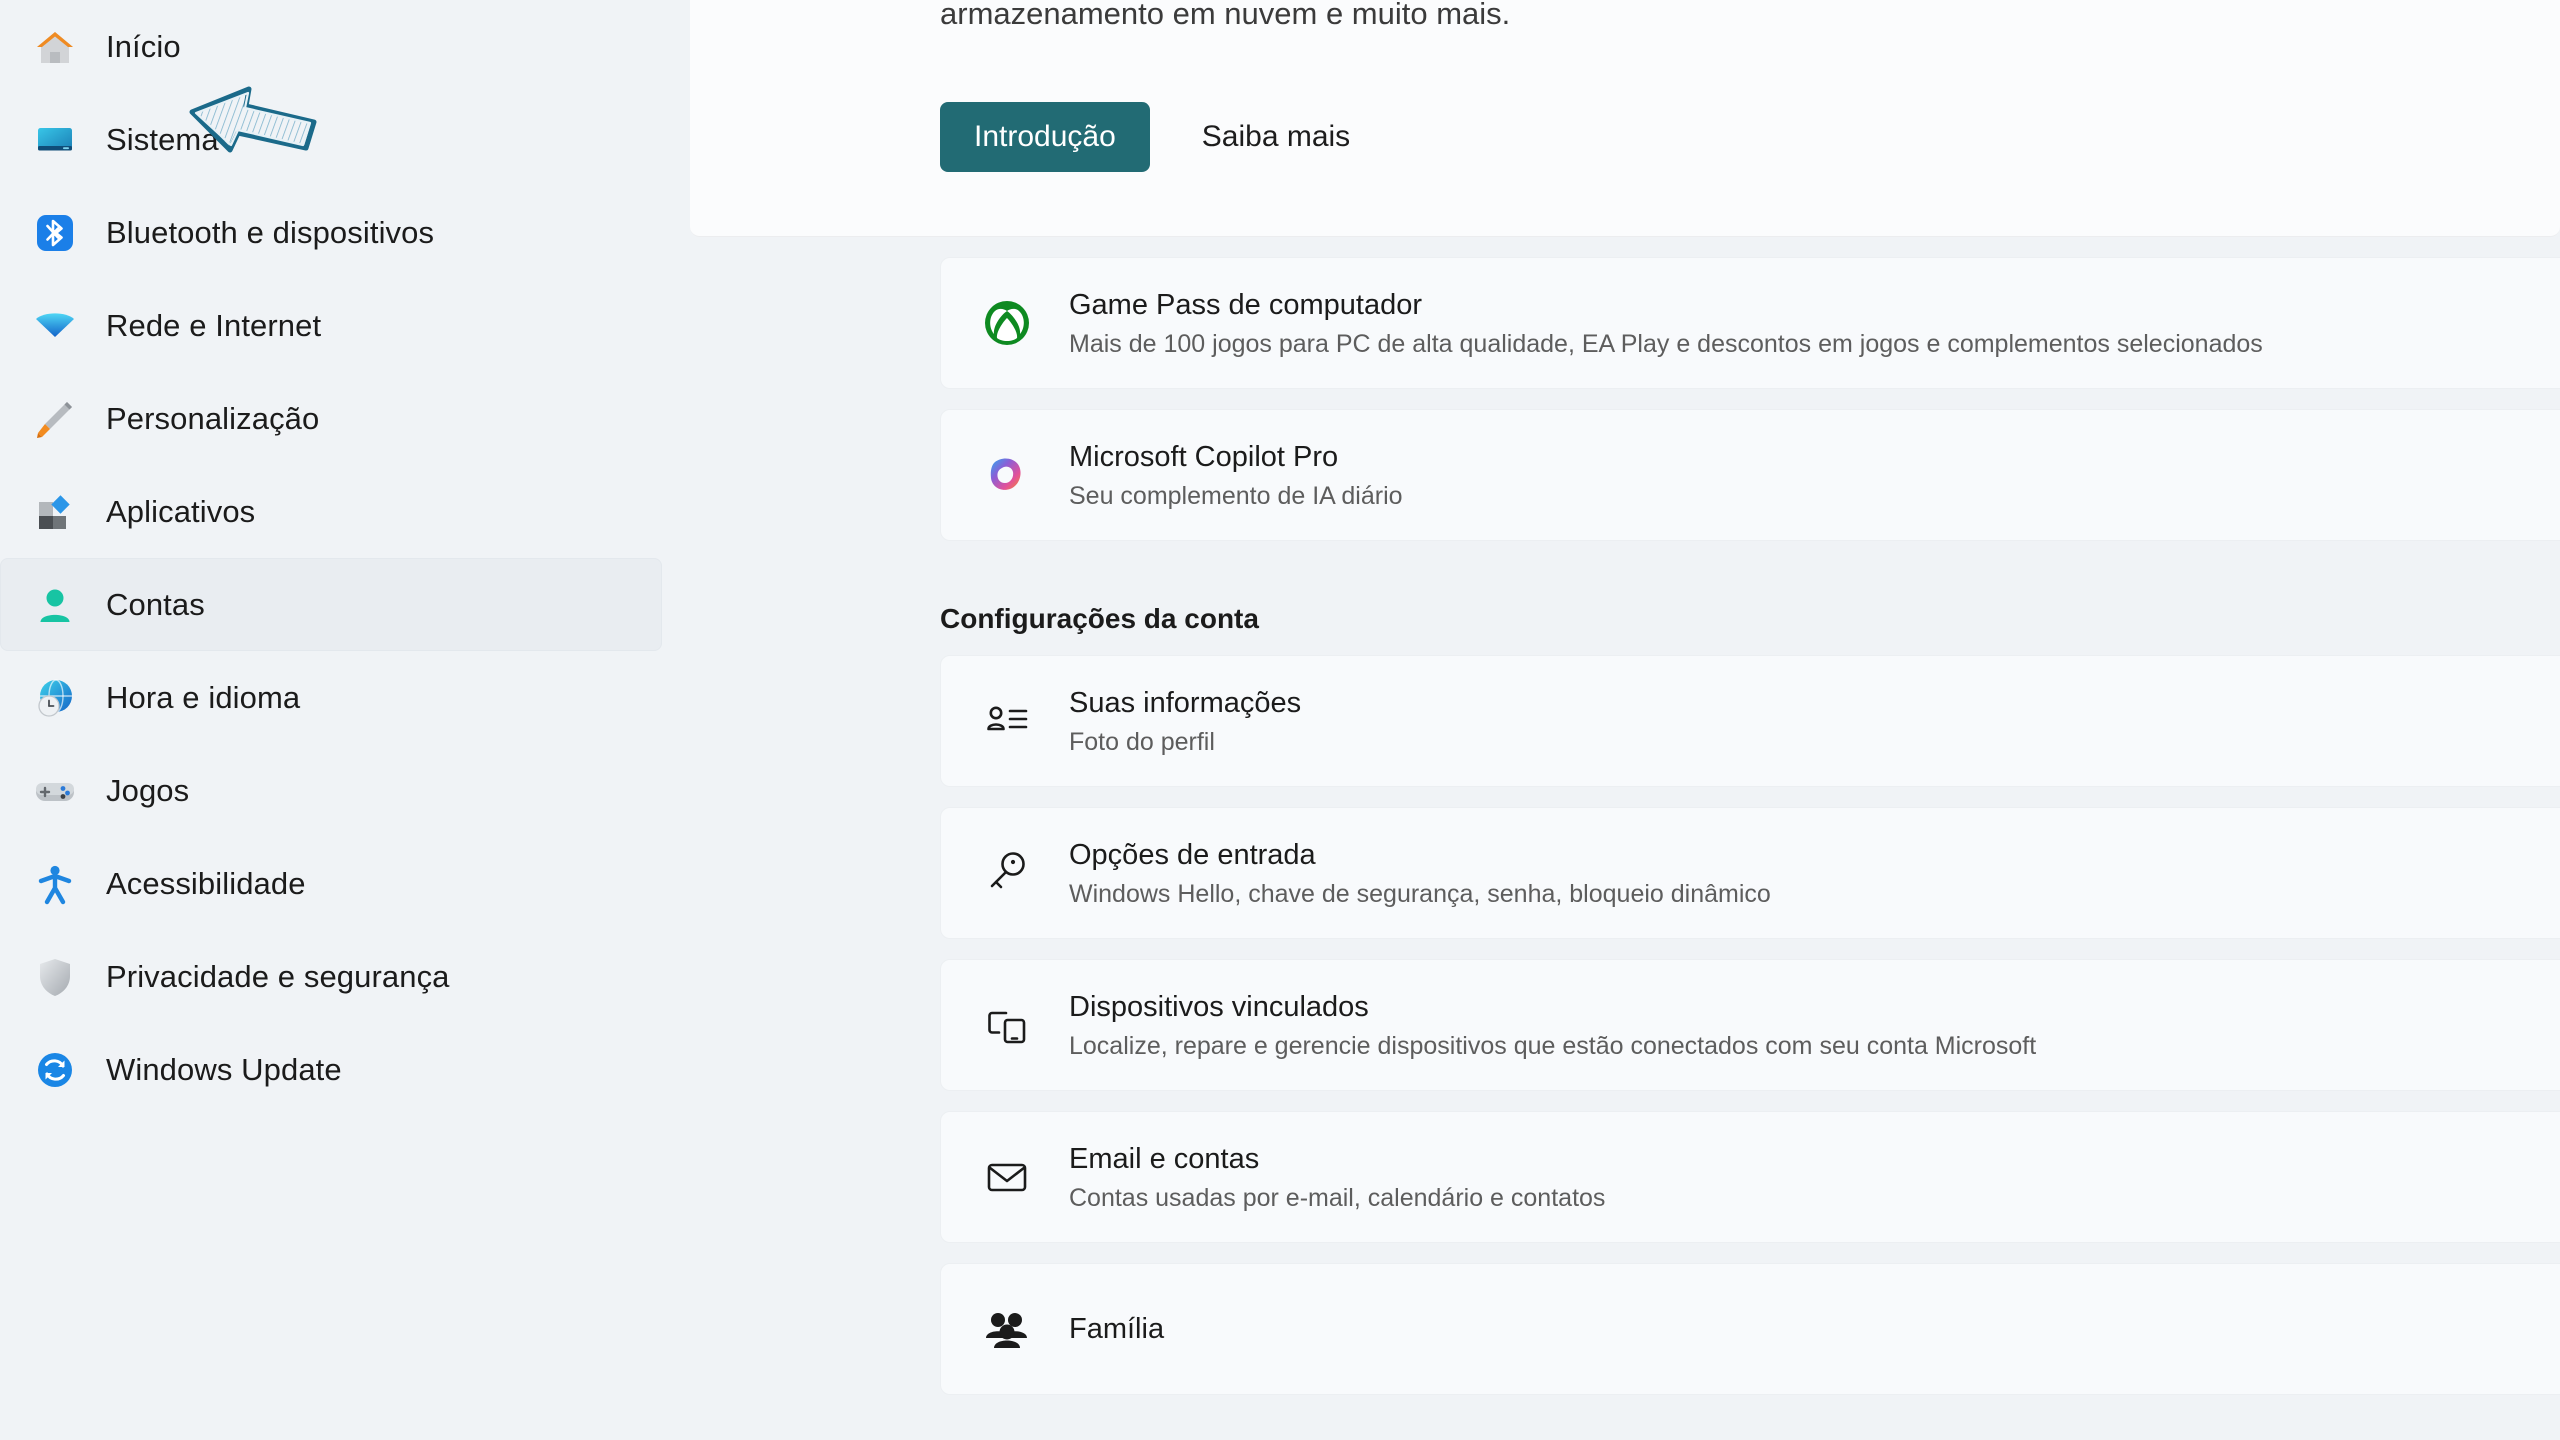 The width and height of the screenshot is (2560, 1440). What do you see at coordinates (55, 977) in the screenshot?
I see `shield-icon` at bounding box center [55, 977].